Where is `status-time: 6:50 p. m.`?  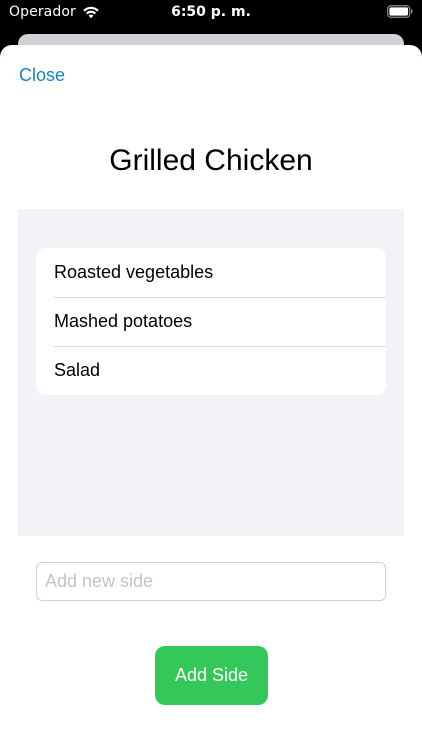
status-time: 6:50 p. m. is located at coordinates (211, 12).